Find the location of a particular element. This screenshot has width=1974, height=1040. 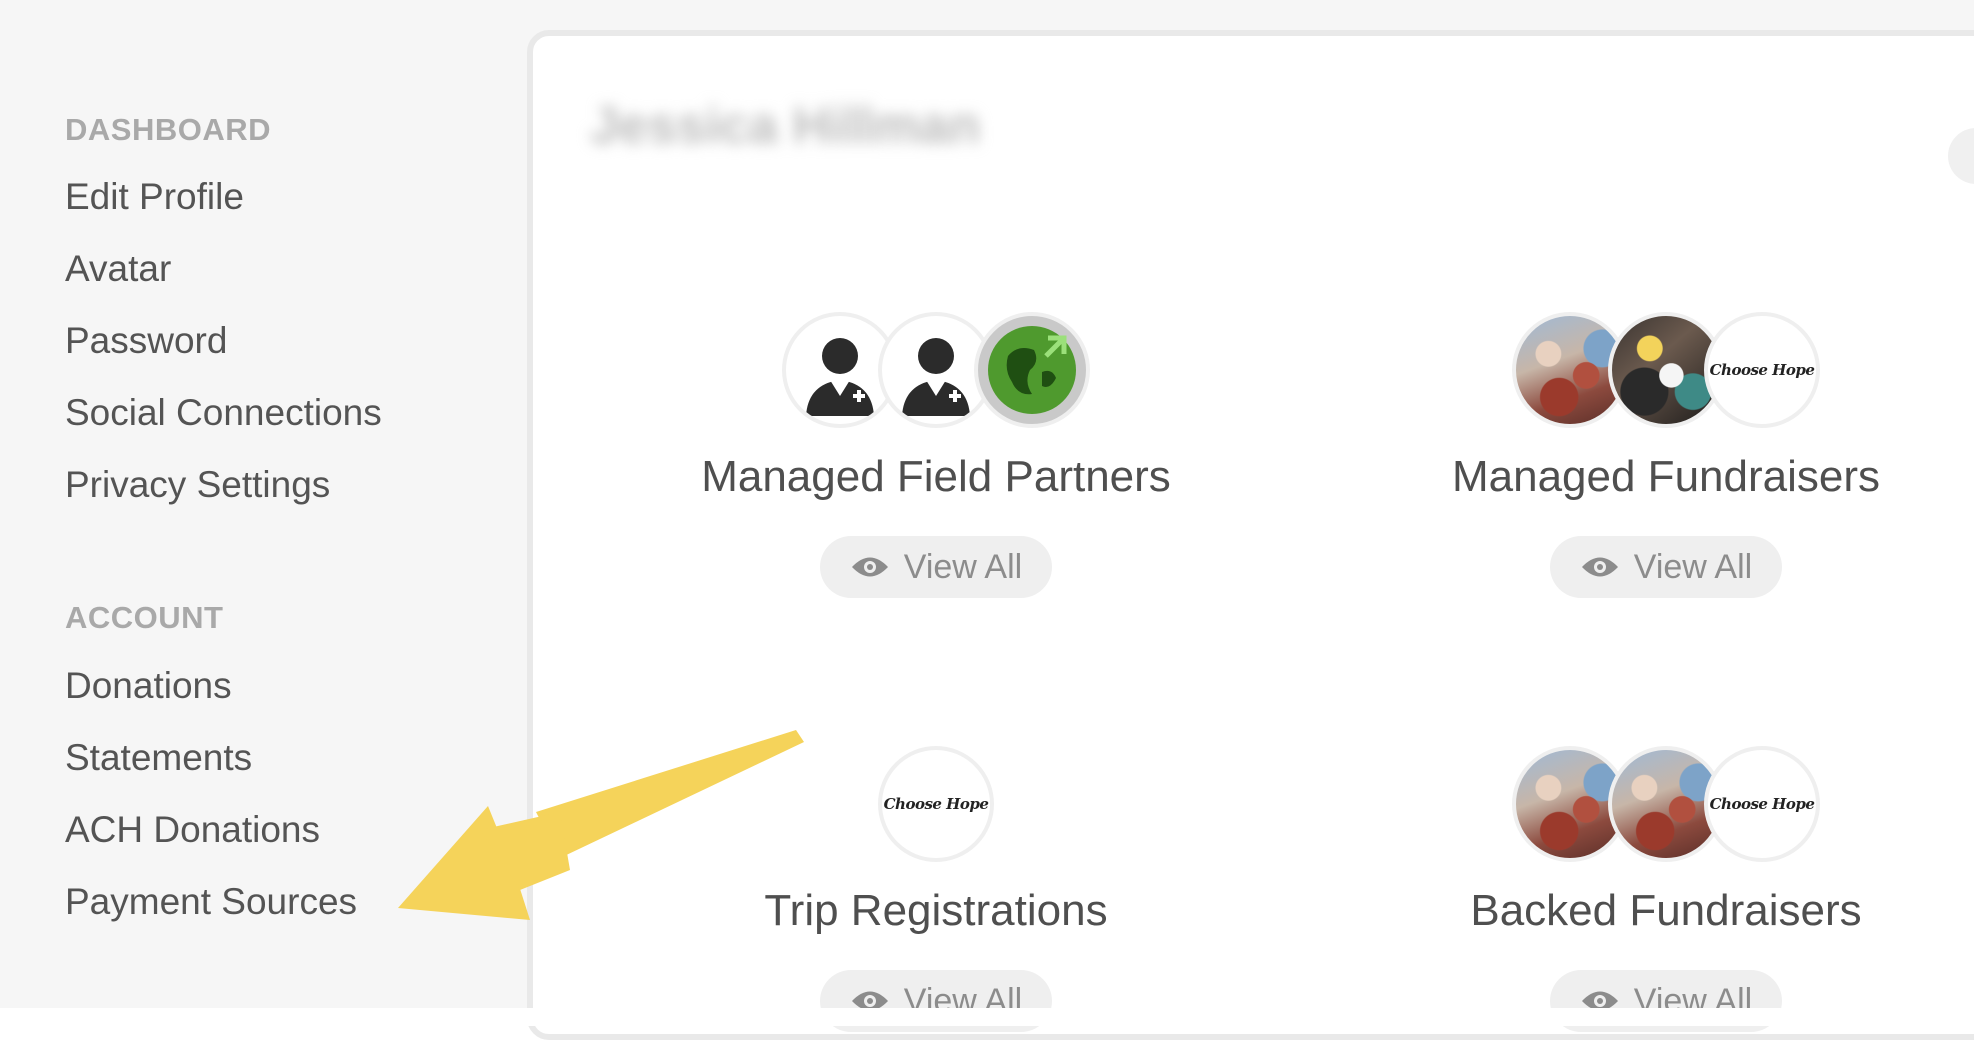

avatar-group is located at coordinates (937, 371).